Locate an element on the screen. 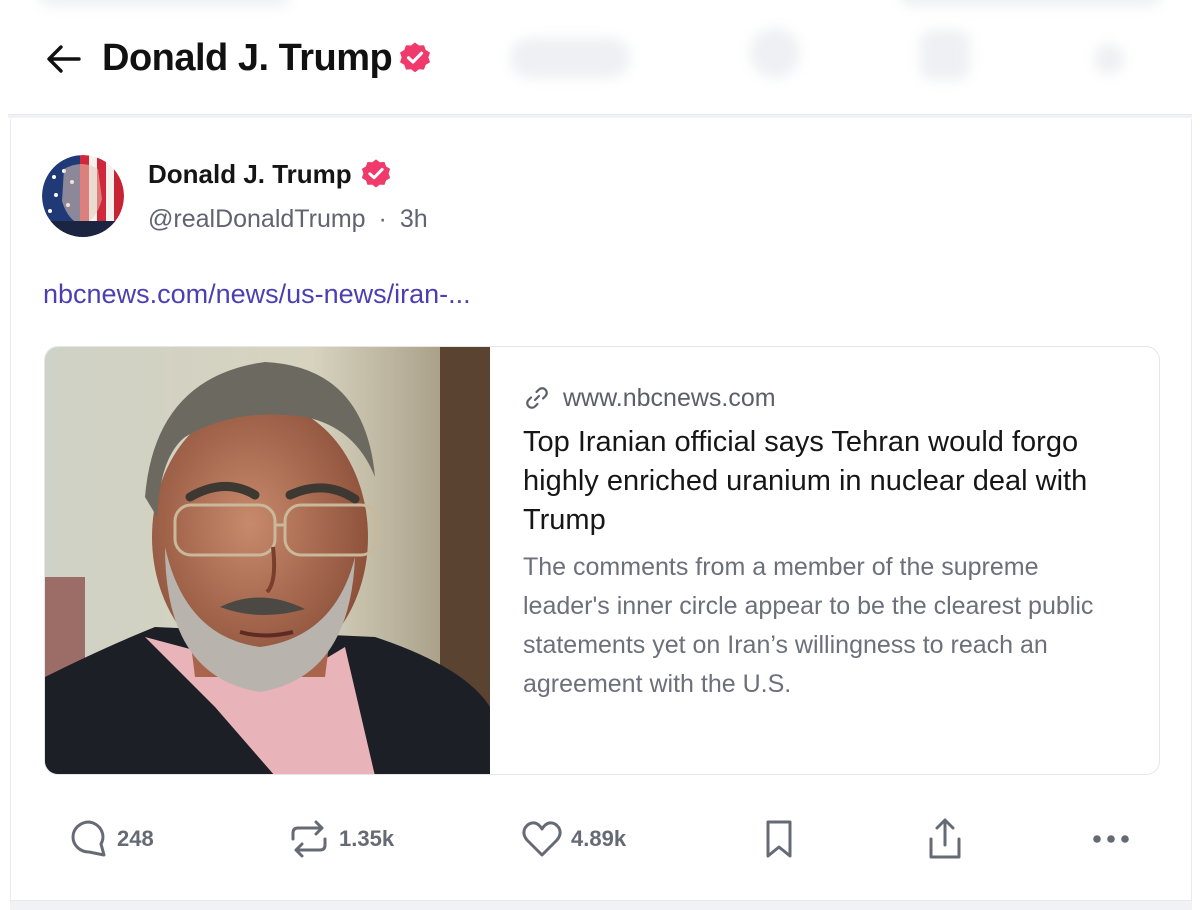 This screenshot has height=910, width=1200. like-count: 4.89k is located at coordinates (599, 838).